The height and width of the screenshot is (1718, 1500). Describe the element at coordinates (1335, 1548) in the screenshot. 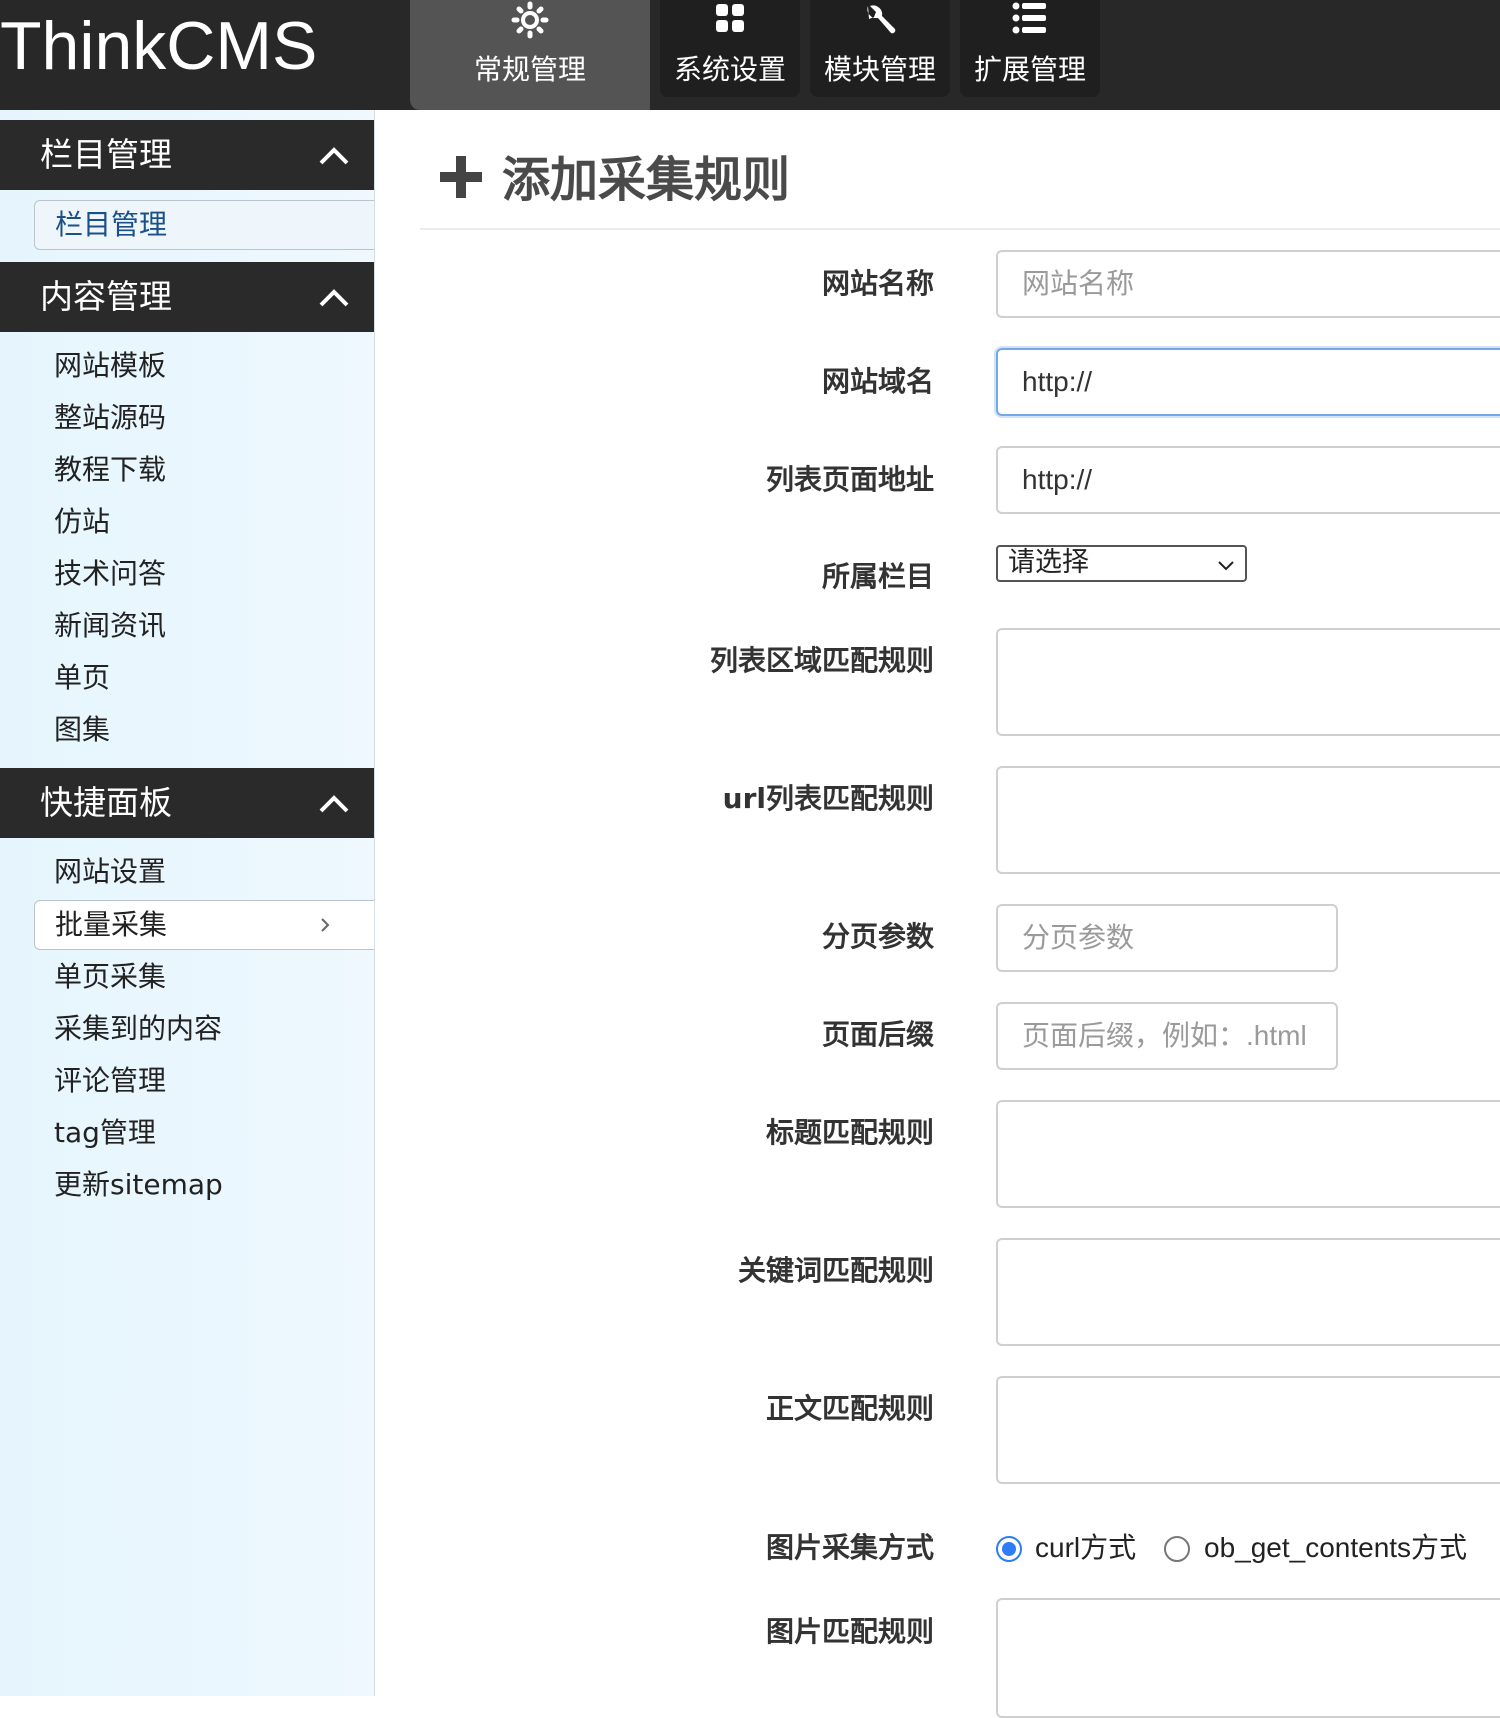

I see `radio-ob-get-contents-label: ob_get_contents方式` at that location.